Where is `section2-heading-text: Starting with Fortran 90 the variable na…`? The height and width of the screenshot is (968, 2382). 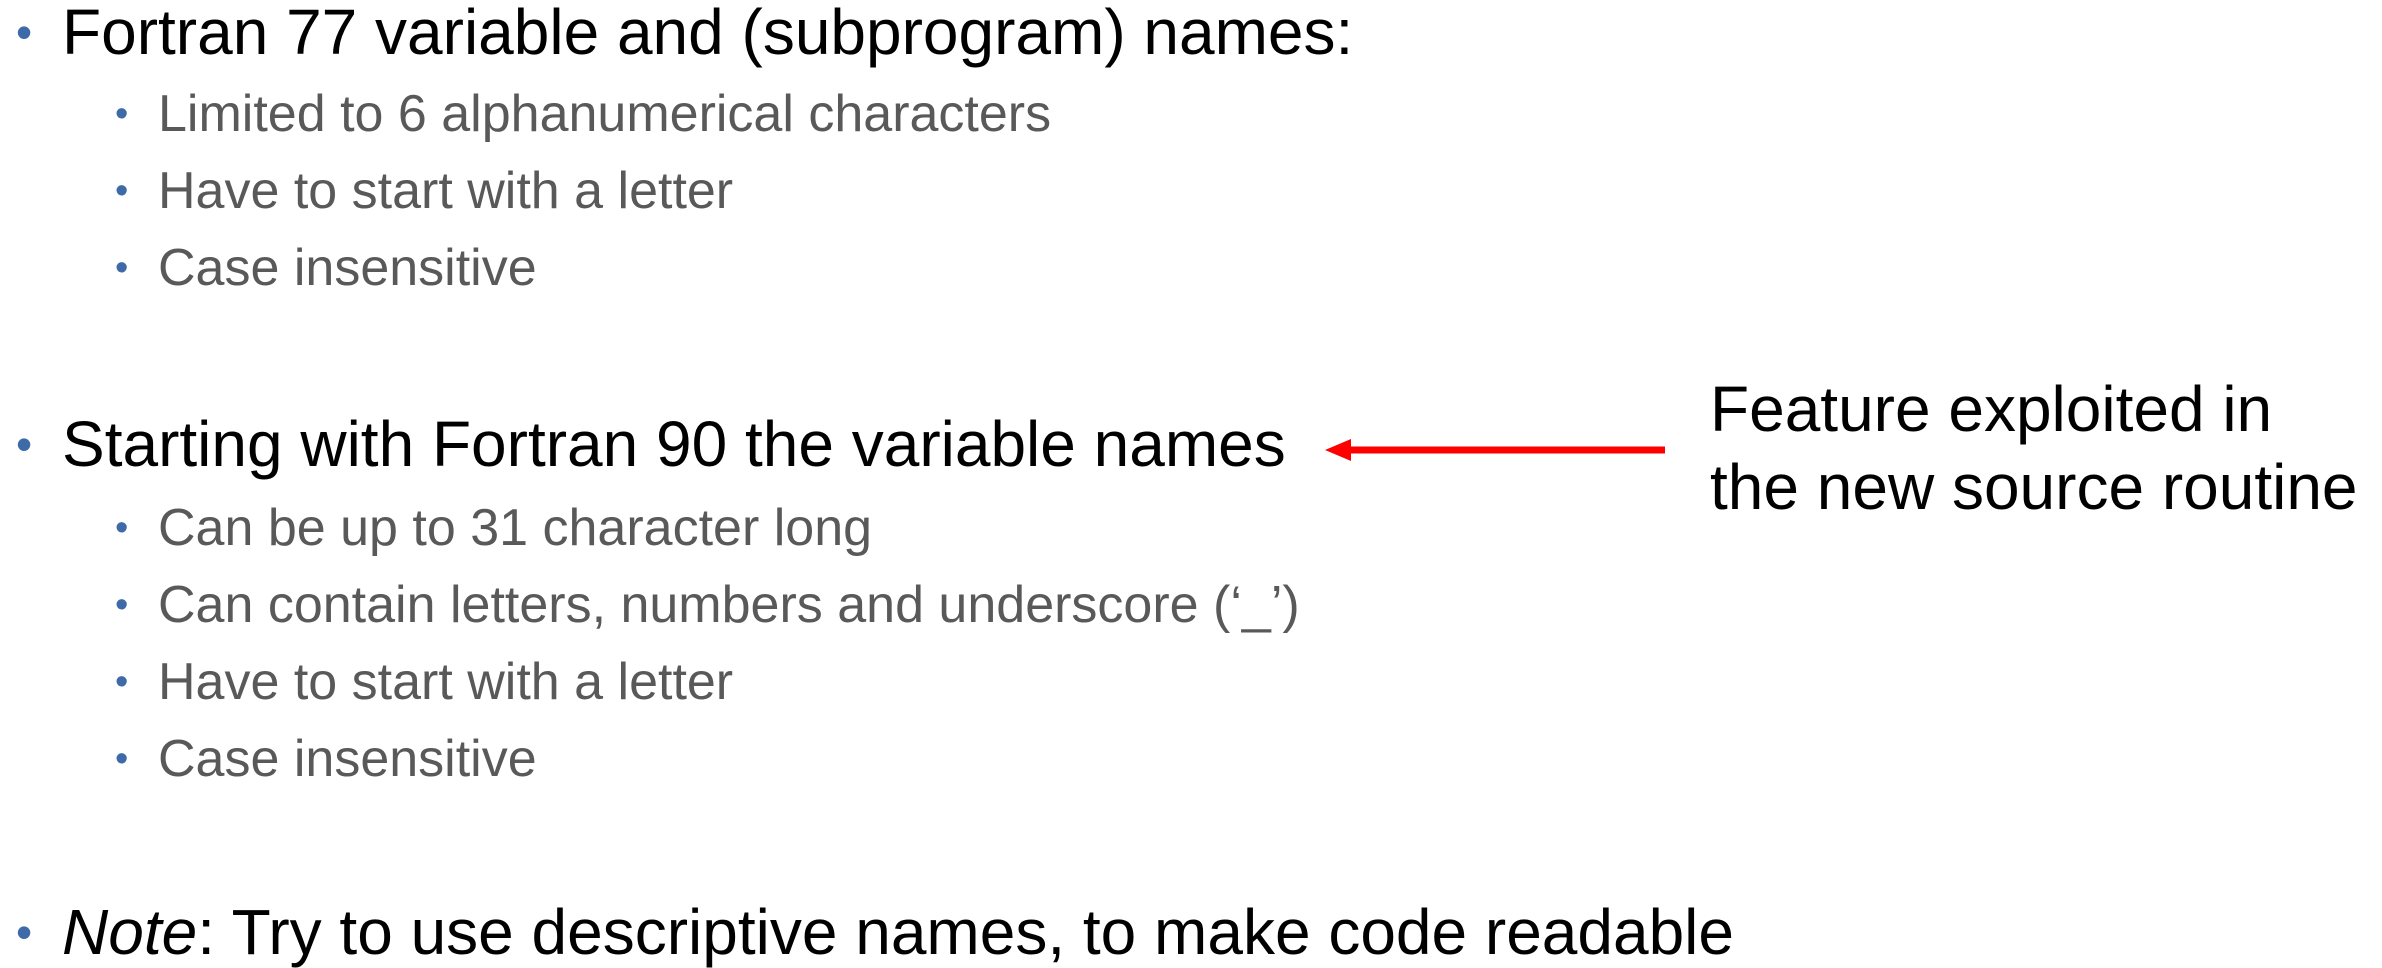 section2-heading-text: Starting with Fortran 90 the variable na… is located at coordinates (674, 444).